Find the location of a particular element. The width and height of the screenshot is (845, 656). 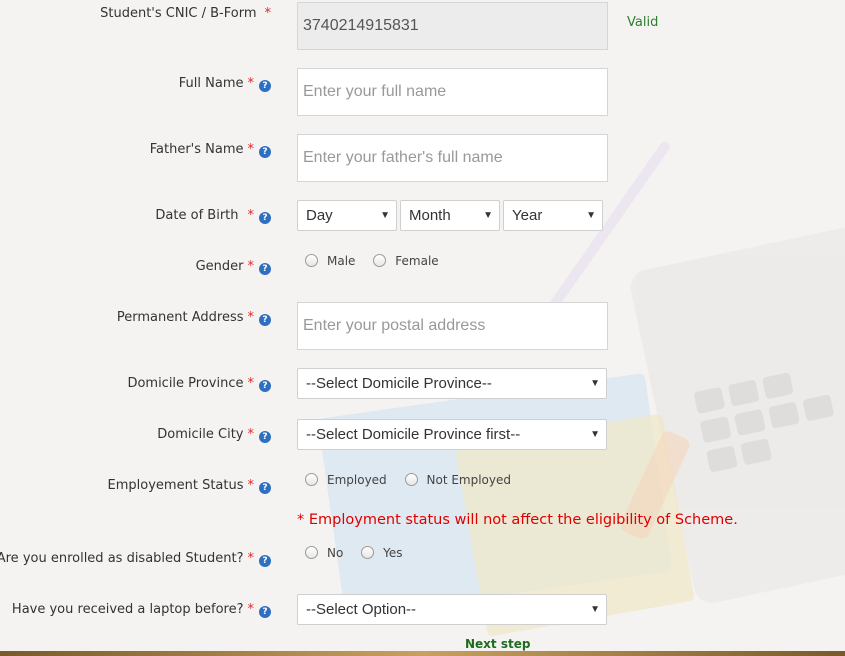

disabled-radio-group: No Yes is located at coordinates (361, 553).